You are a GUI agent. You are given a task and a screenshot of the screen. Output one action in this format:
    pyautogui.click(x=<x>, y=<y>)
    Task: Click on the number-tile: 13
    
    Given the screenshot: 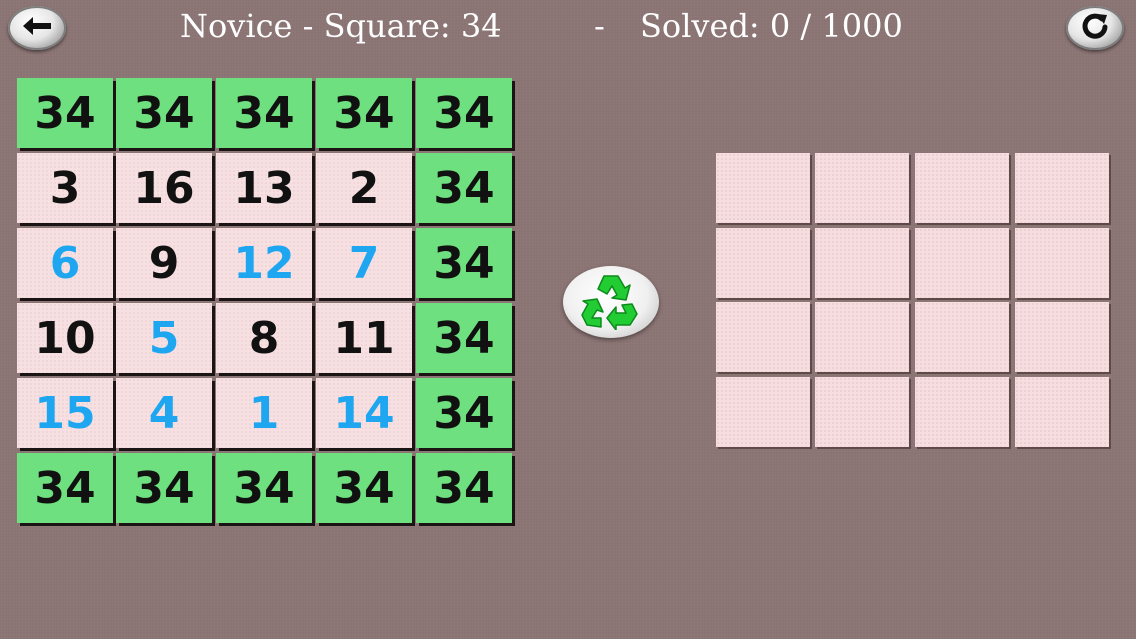 What is the action you would take?
    pyautogui.click(x=264, y=188)
    